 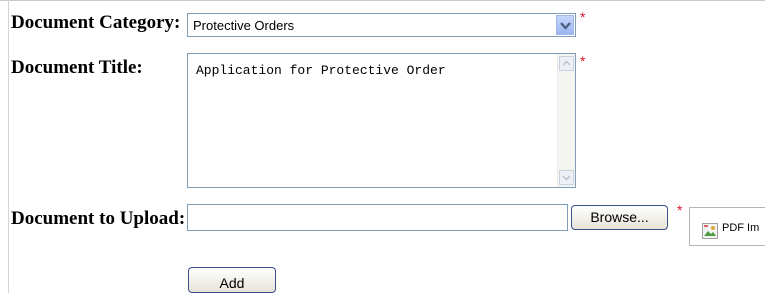 What do you see at coordinates (710, 231) in the screenshot?
I see `broken-image-icon` at bounding box center [710, 231].